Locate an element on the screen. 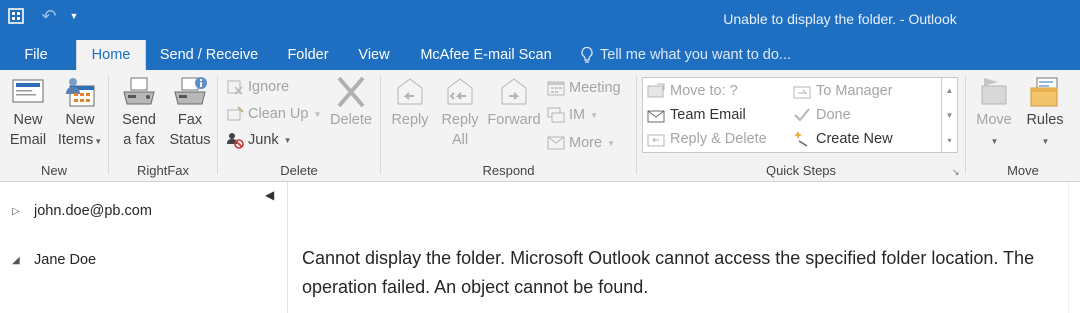  outlook-app-icon is located at coordinates (16, 16).